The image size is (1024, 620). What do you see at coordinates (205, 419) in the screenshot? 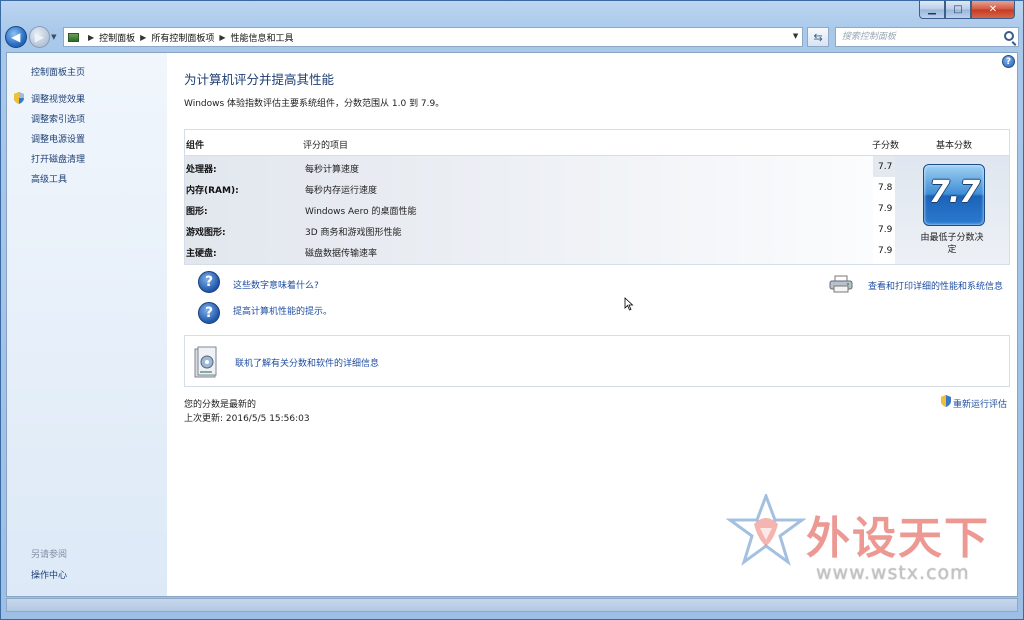
I see `last-update-label: 上次更新:` at bounding box center [205, 419].